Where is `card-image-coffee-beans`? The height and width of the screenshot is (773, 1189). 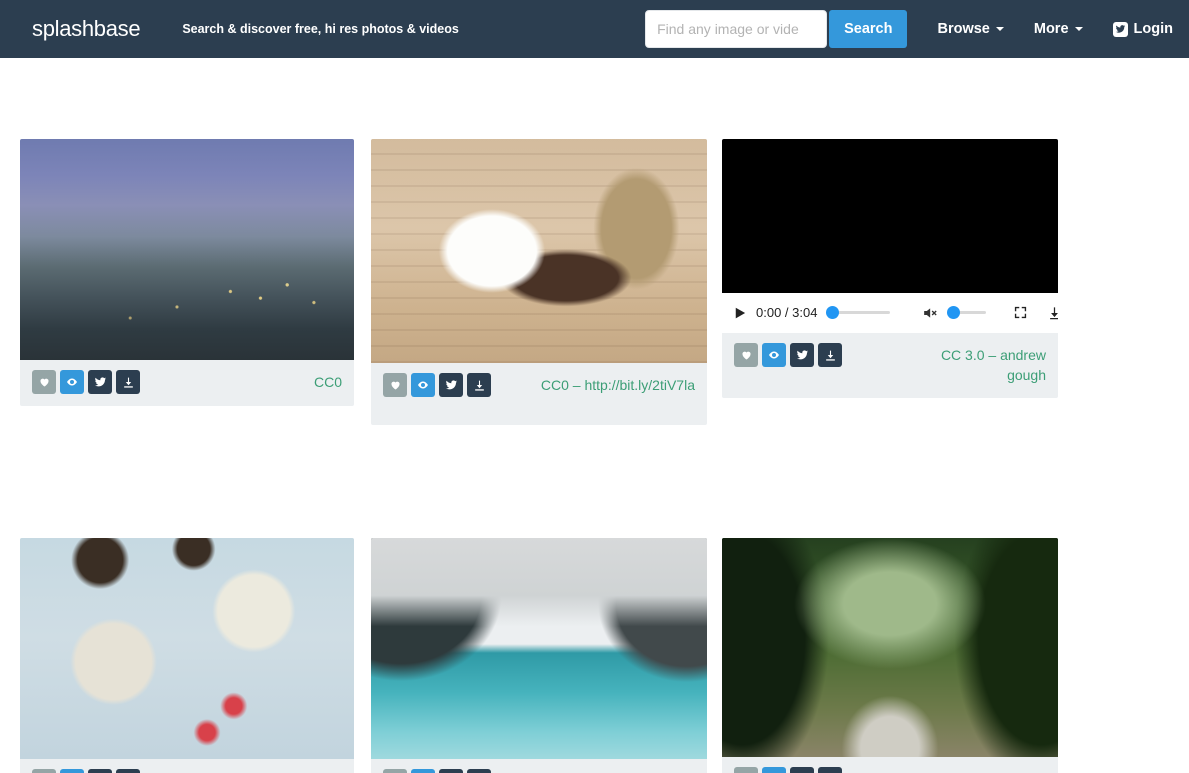
card-image-coffee-beans is located at coordinates (539, 251).